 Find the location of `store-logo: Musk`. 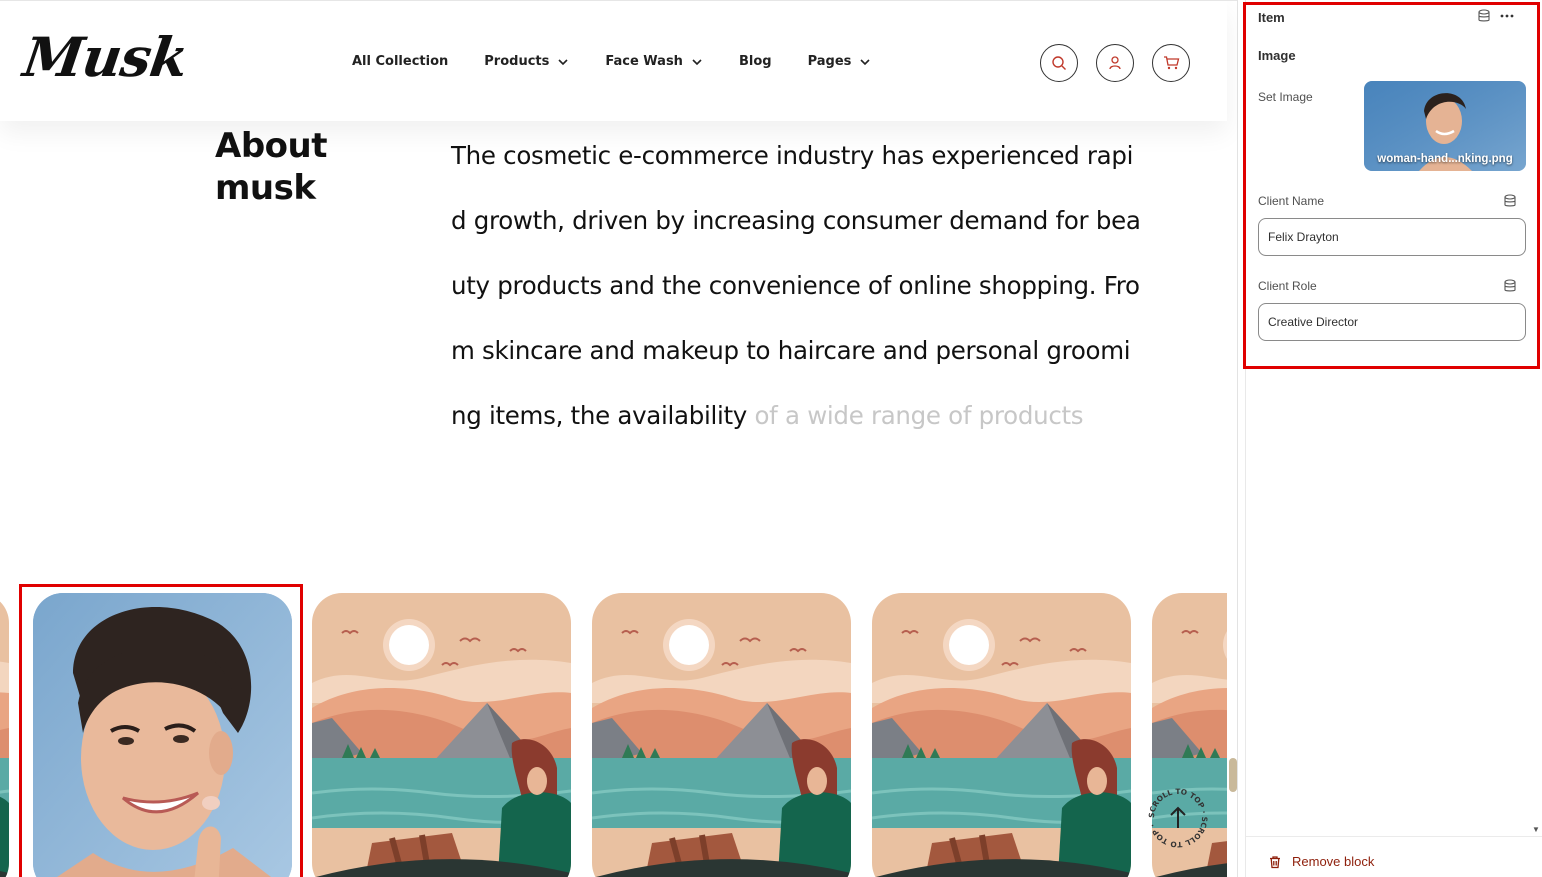

store-logo: Musk is located at coordinates (106, 57).